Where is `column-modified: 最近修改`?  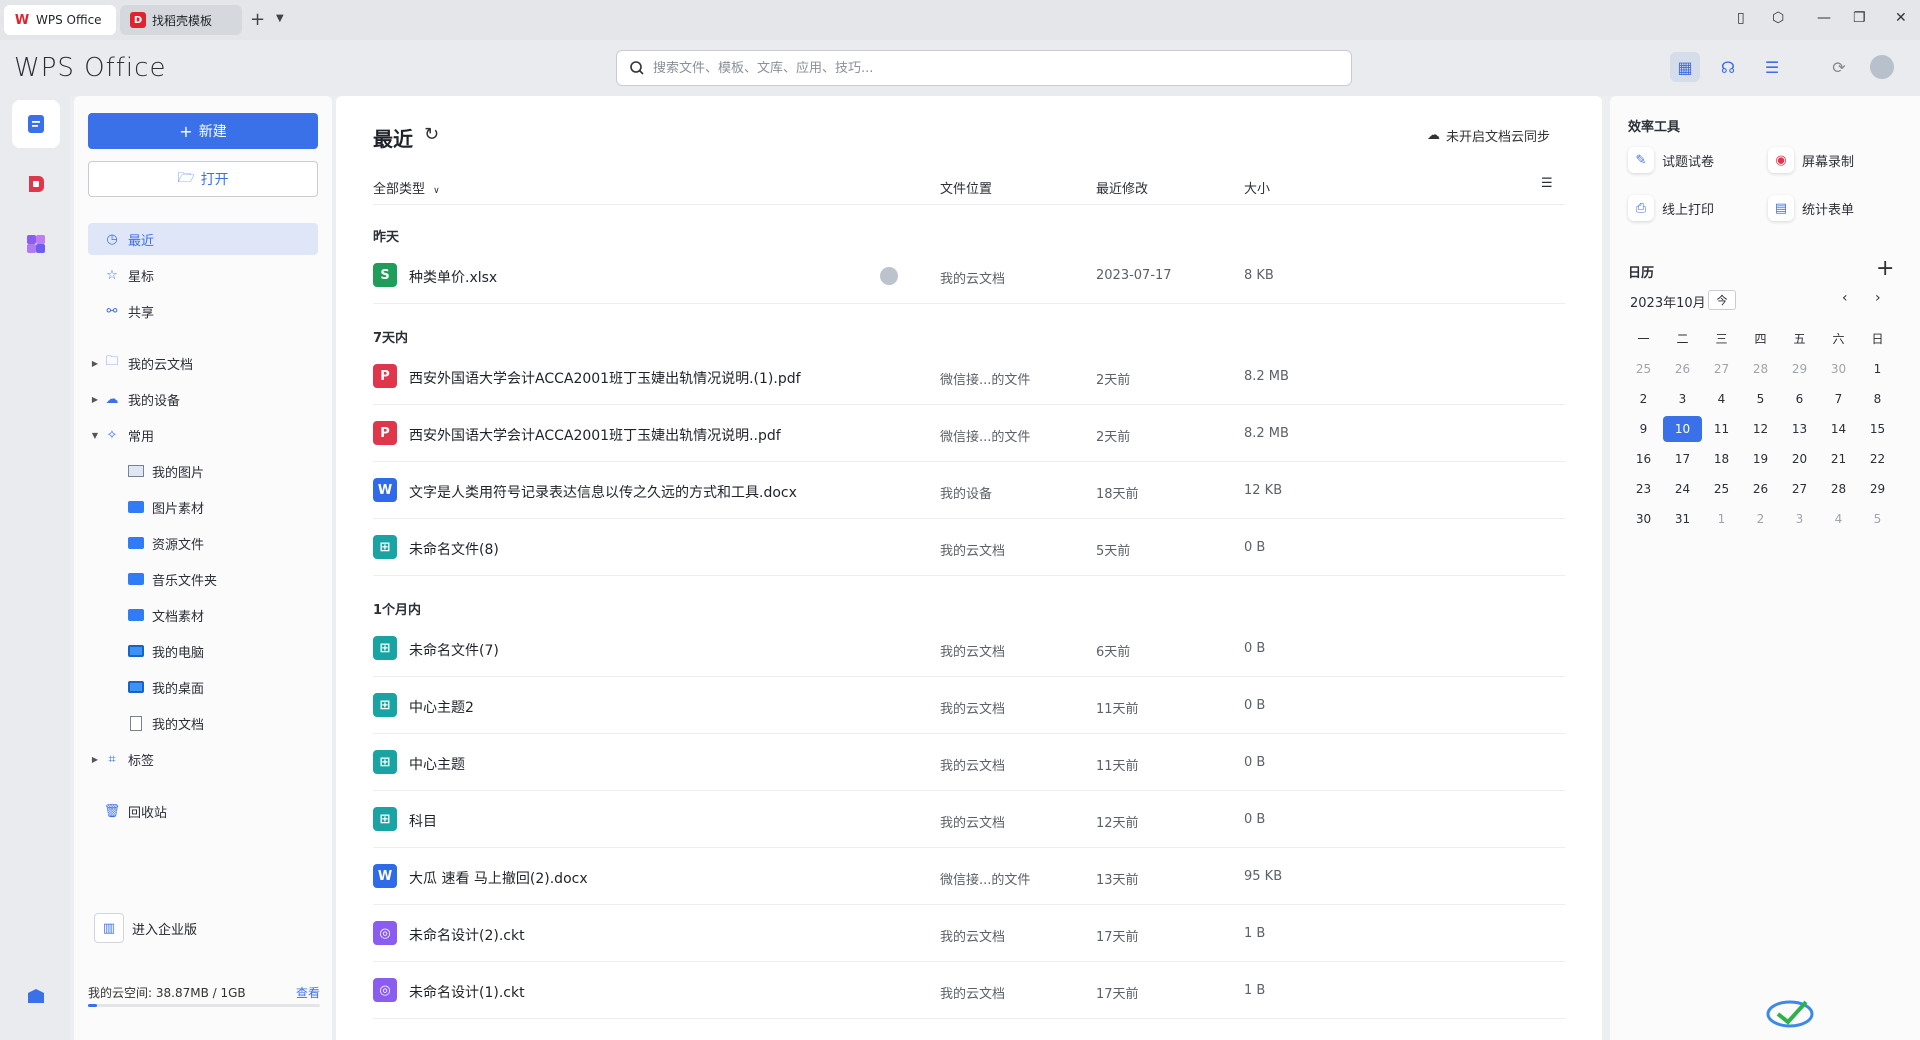 column-modified: 最近修改 is located at coordinates (1122, 187).